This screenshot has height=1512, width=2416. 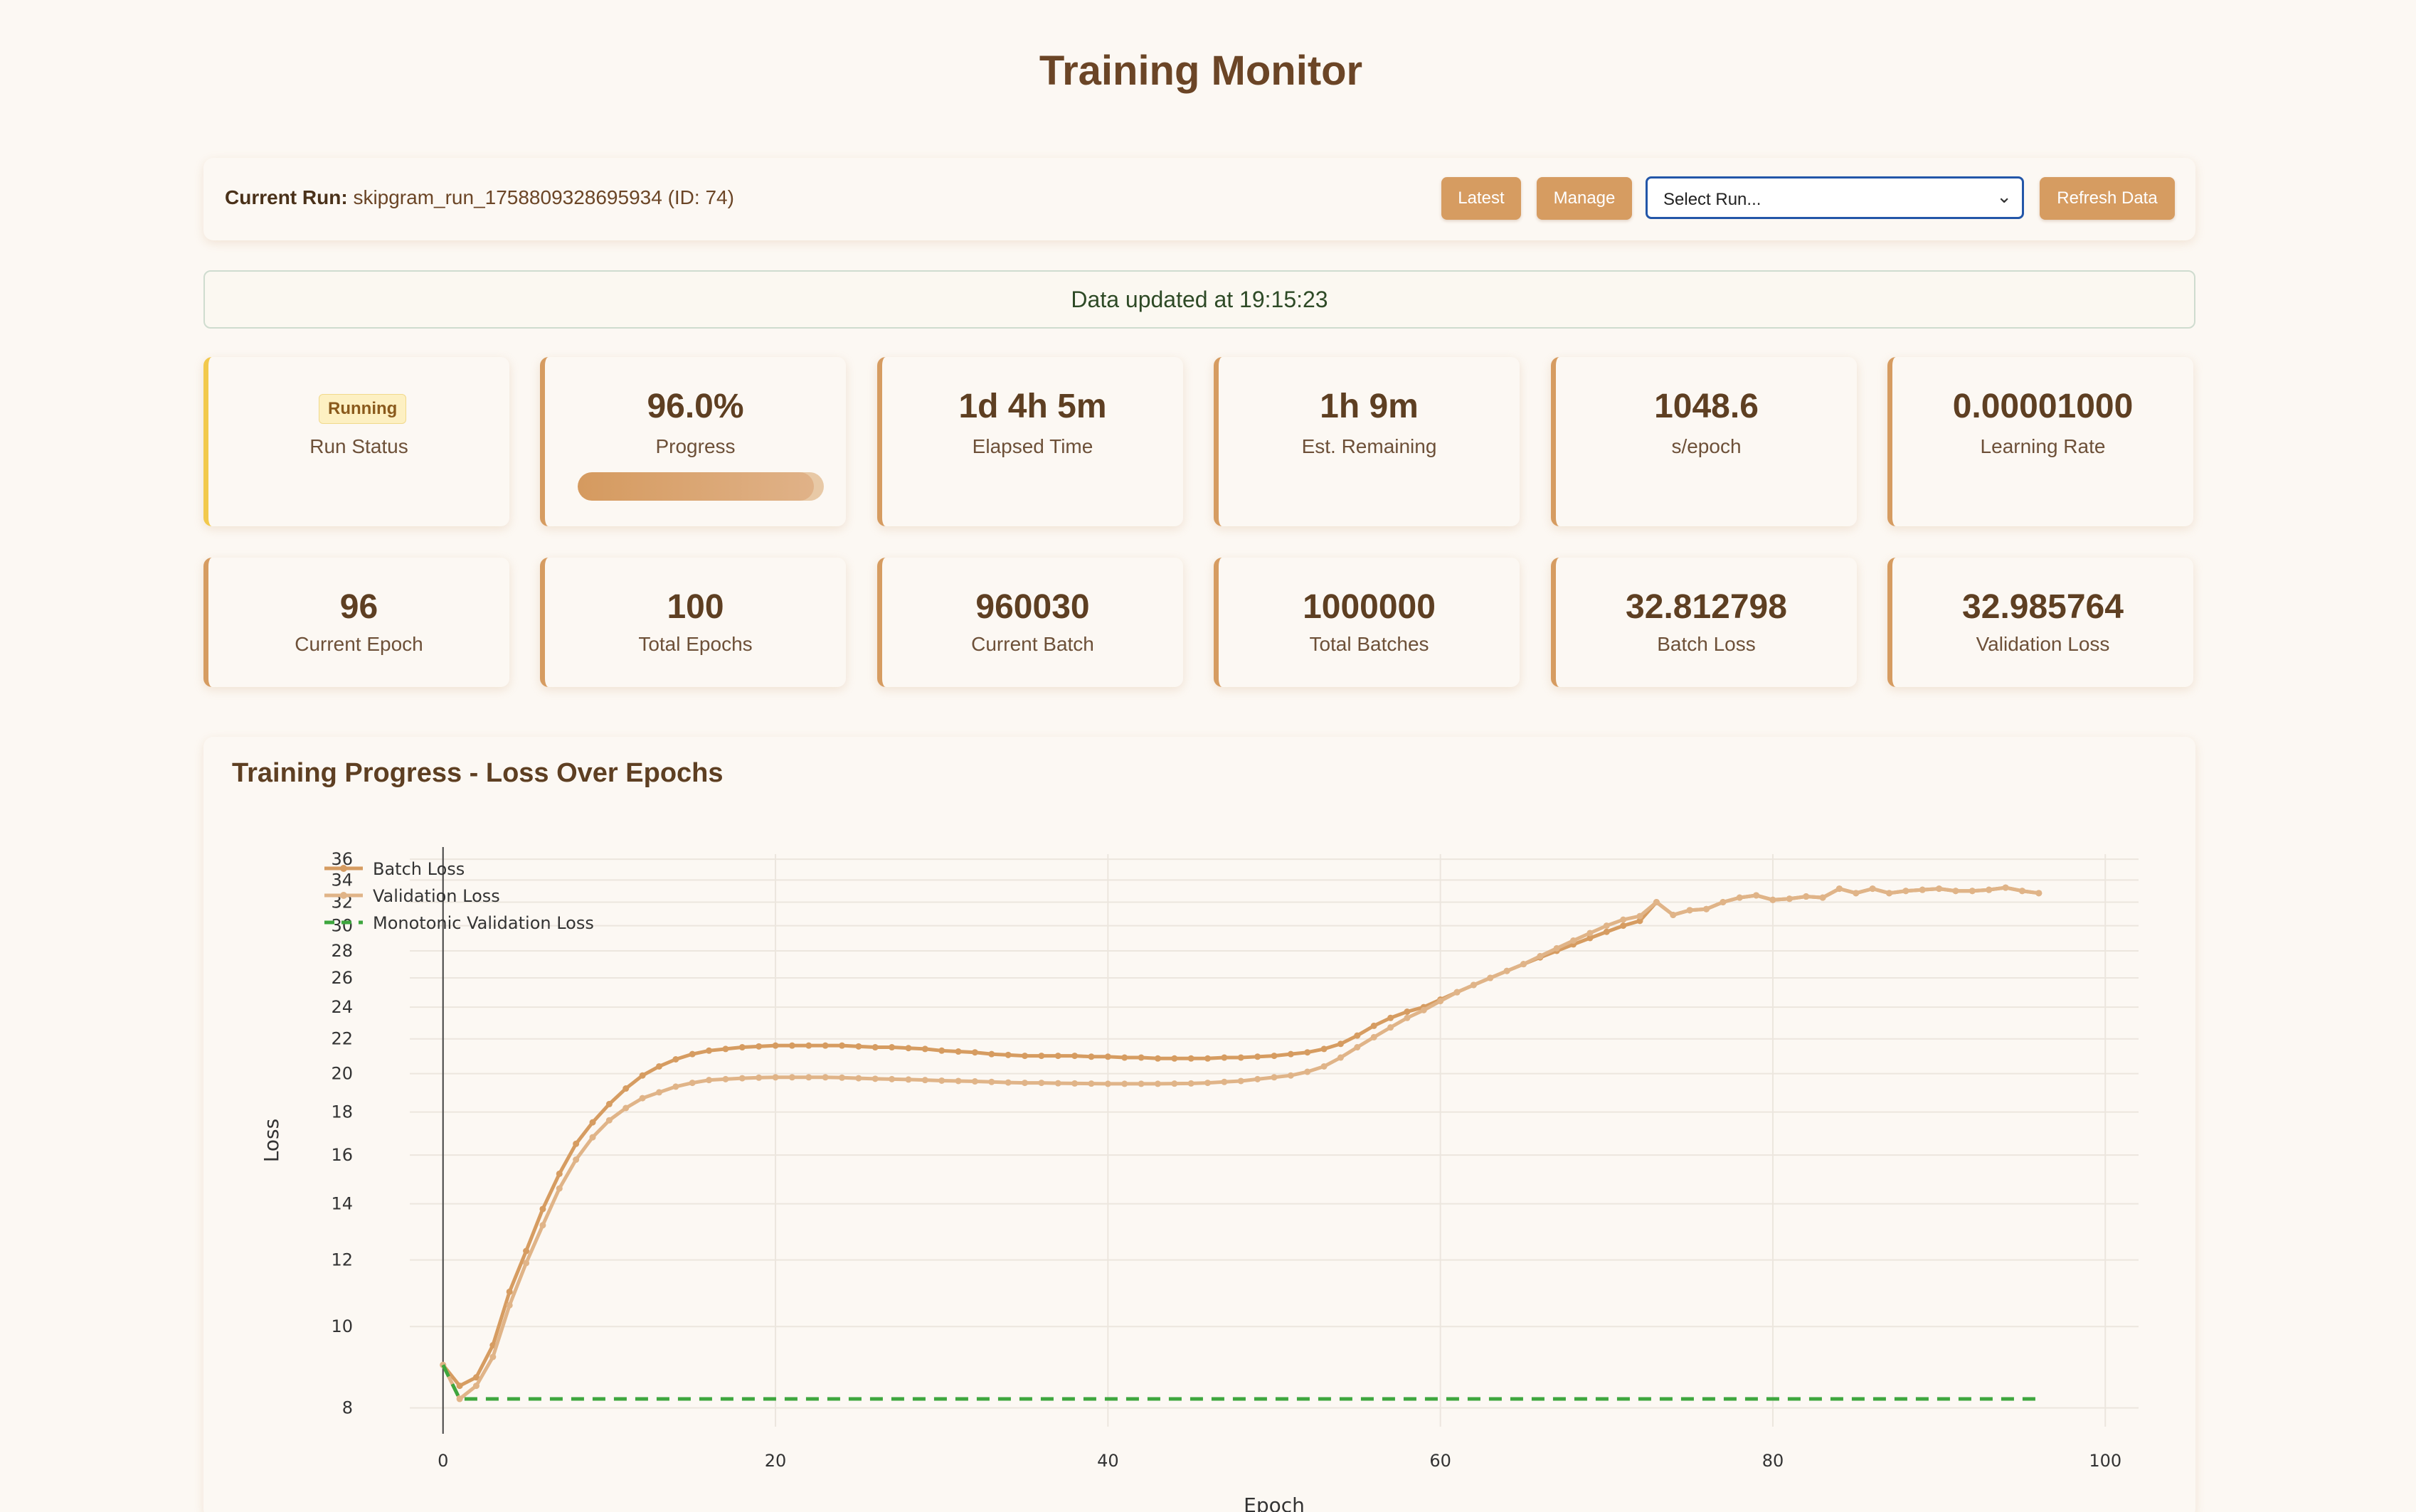 What do you see at coordinates (1108, 1461) in the screenshot?
I see `x-tick-label: 40` at bounding box center [1108, 1461].